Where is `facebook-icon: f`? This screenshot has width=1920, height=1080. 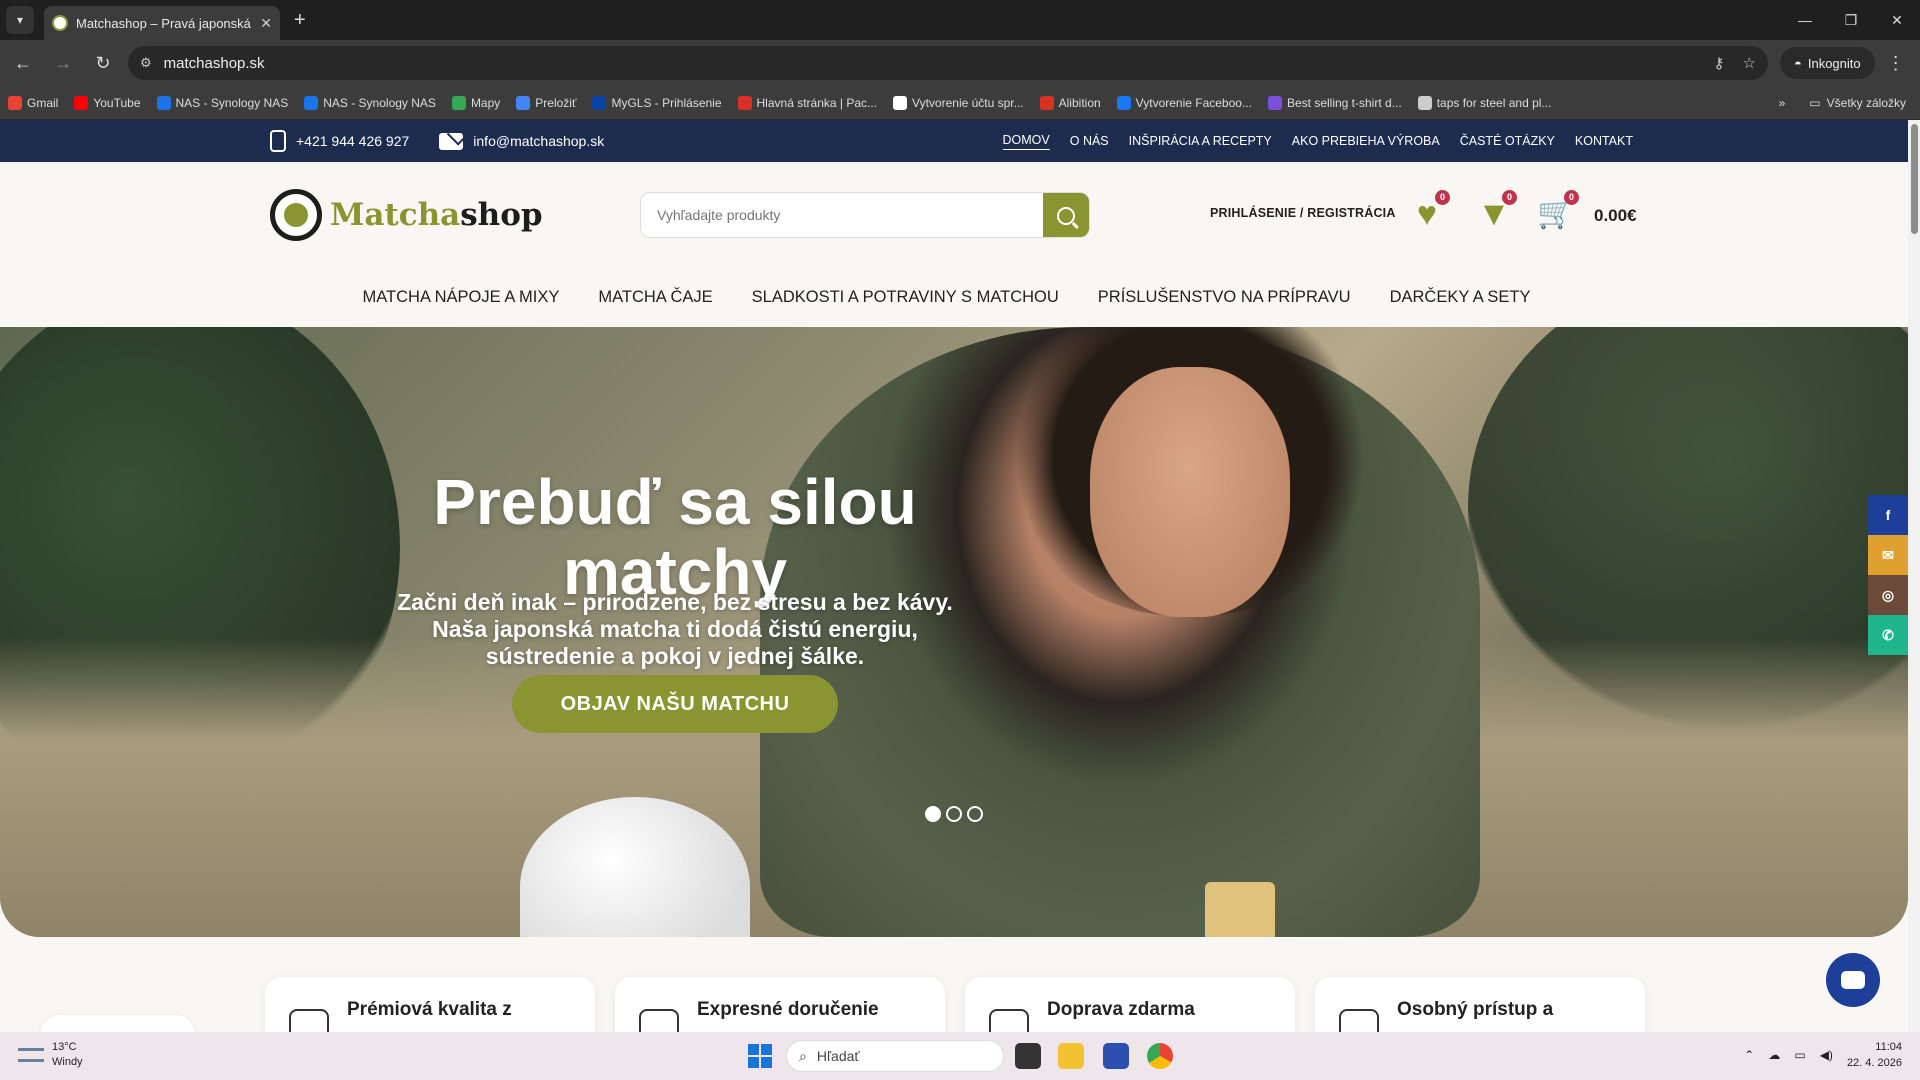
facebook-icon: f is located at coordinates (1888, 515).